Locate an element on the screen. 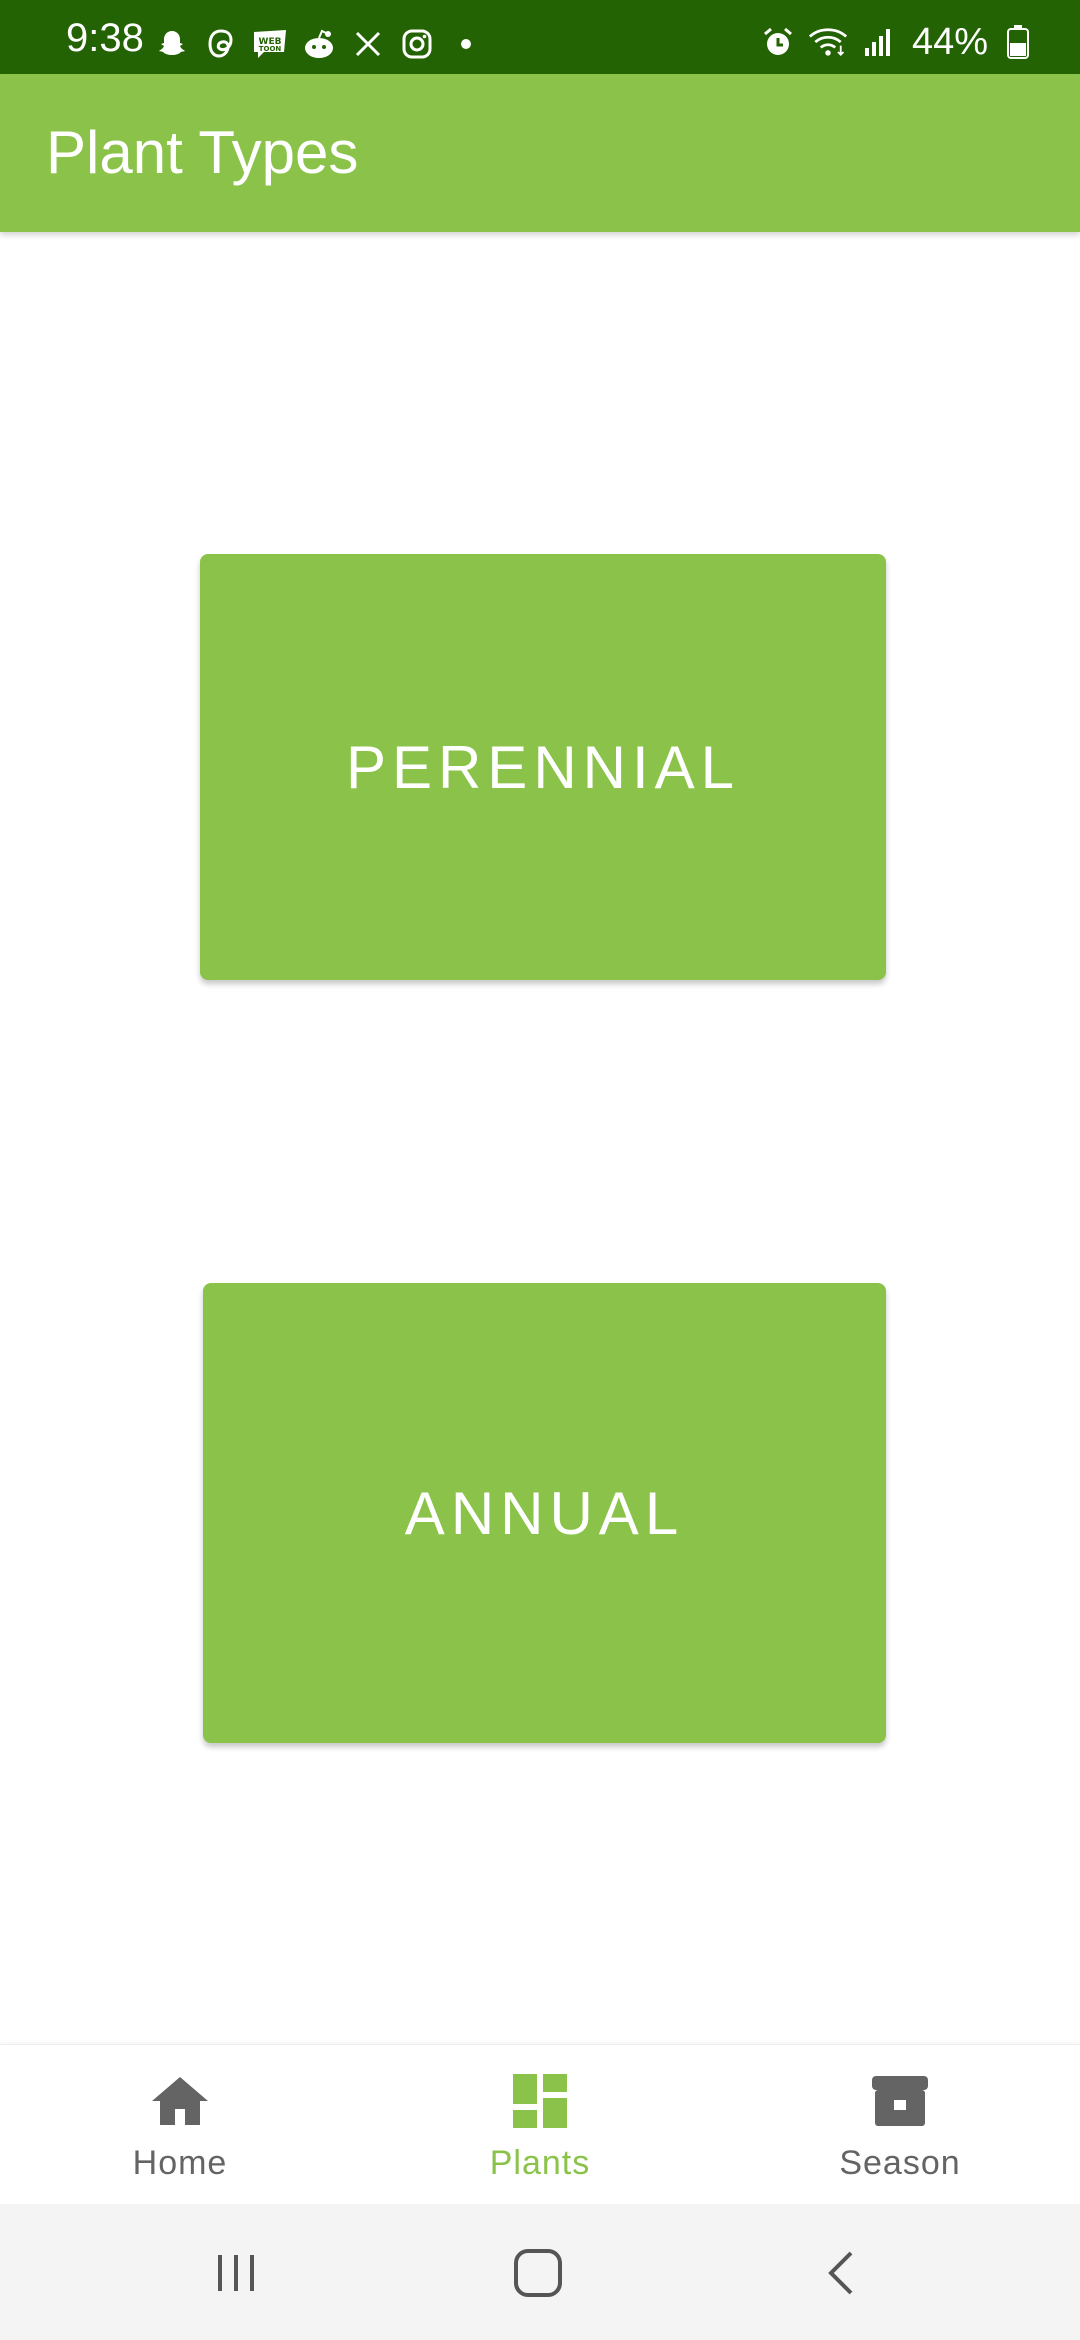  nav-label-season: Season is located at coordinates (900, 2163).